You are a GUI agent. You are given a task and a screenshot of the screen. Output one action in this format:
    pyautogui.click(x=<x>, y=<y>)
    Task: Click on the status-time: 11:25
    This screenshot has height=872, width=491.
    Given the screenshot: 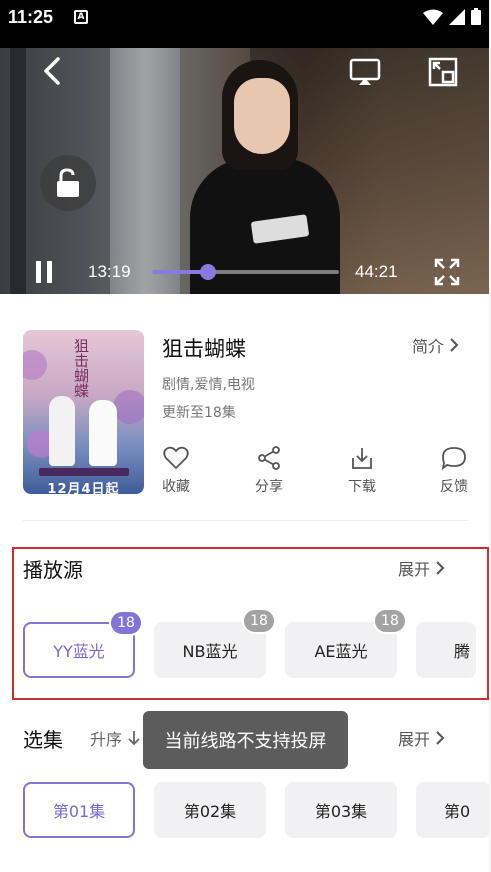 What is the action you would take?
    pyautogui.click(x=31, y=17)
    